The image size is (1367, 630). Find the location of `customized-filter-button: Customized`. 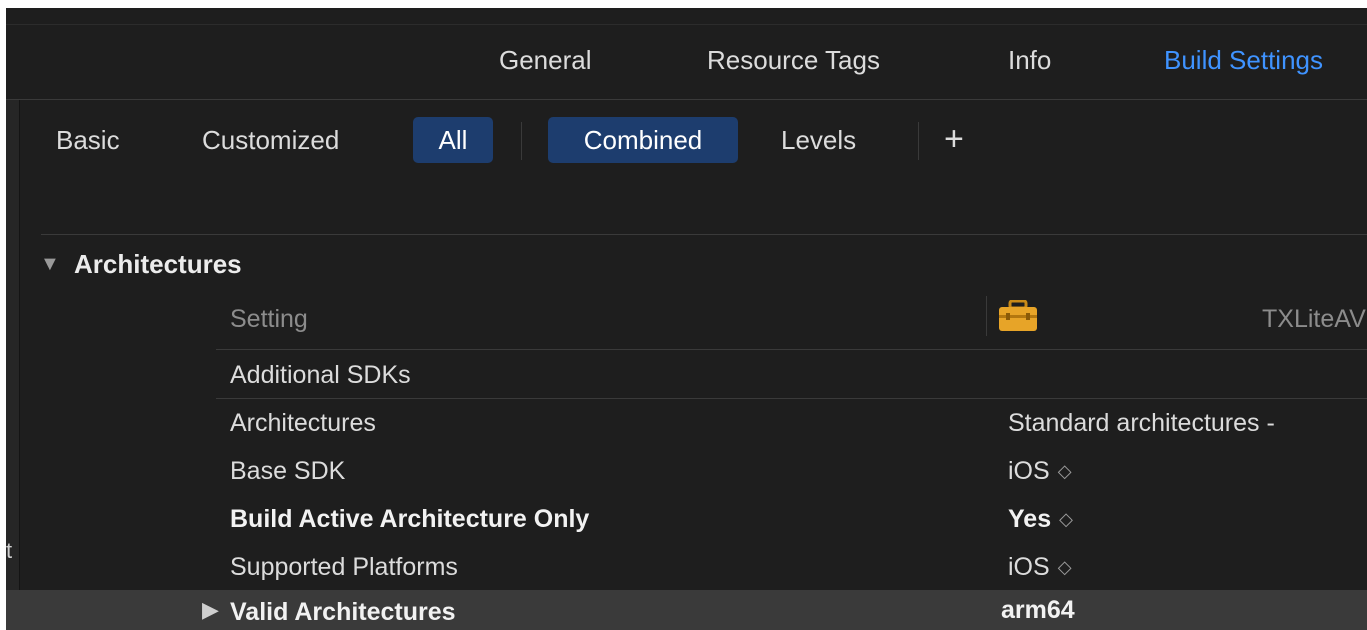

customized-filter-button: Customized is located at coordinates (270, 140).